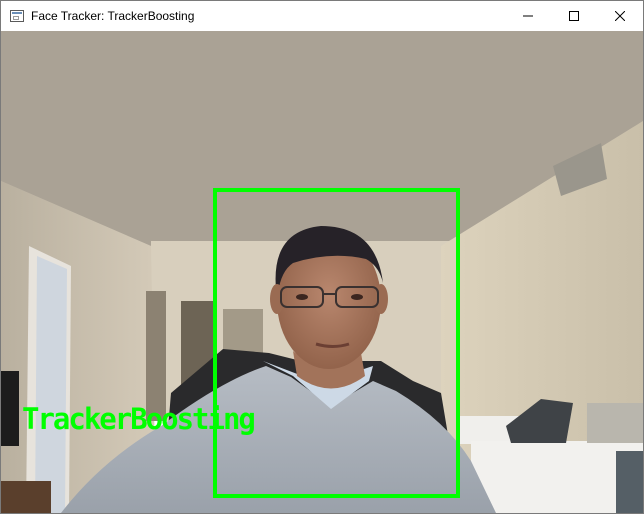  I want to click on window-title: Face Tracker: TrackerBoosting, so click(113, 16).